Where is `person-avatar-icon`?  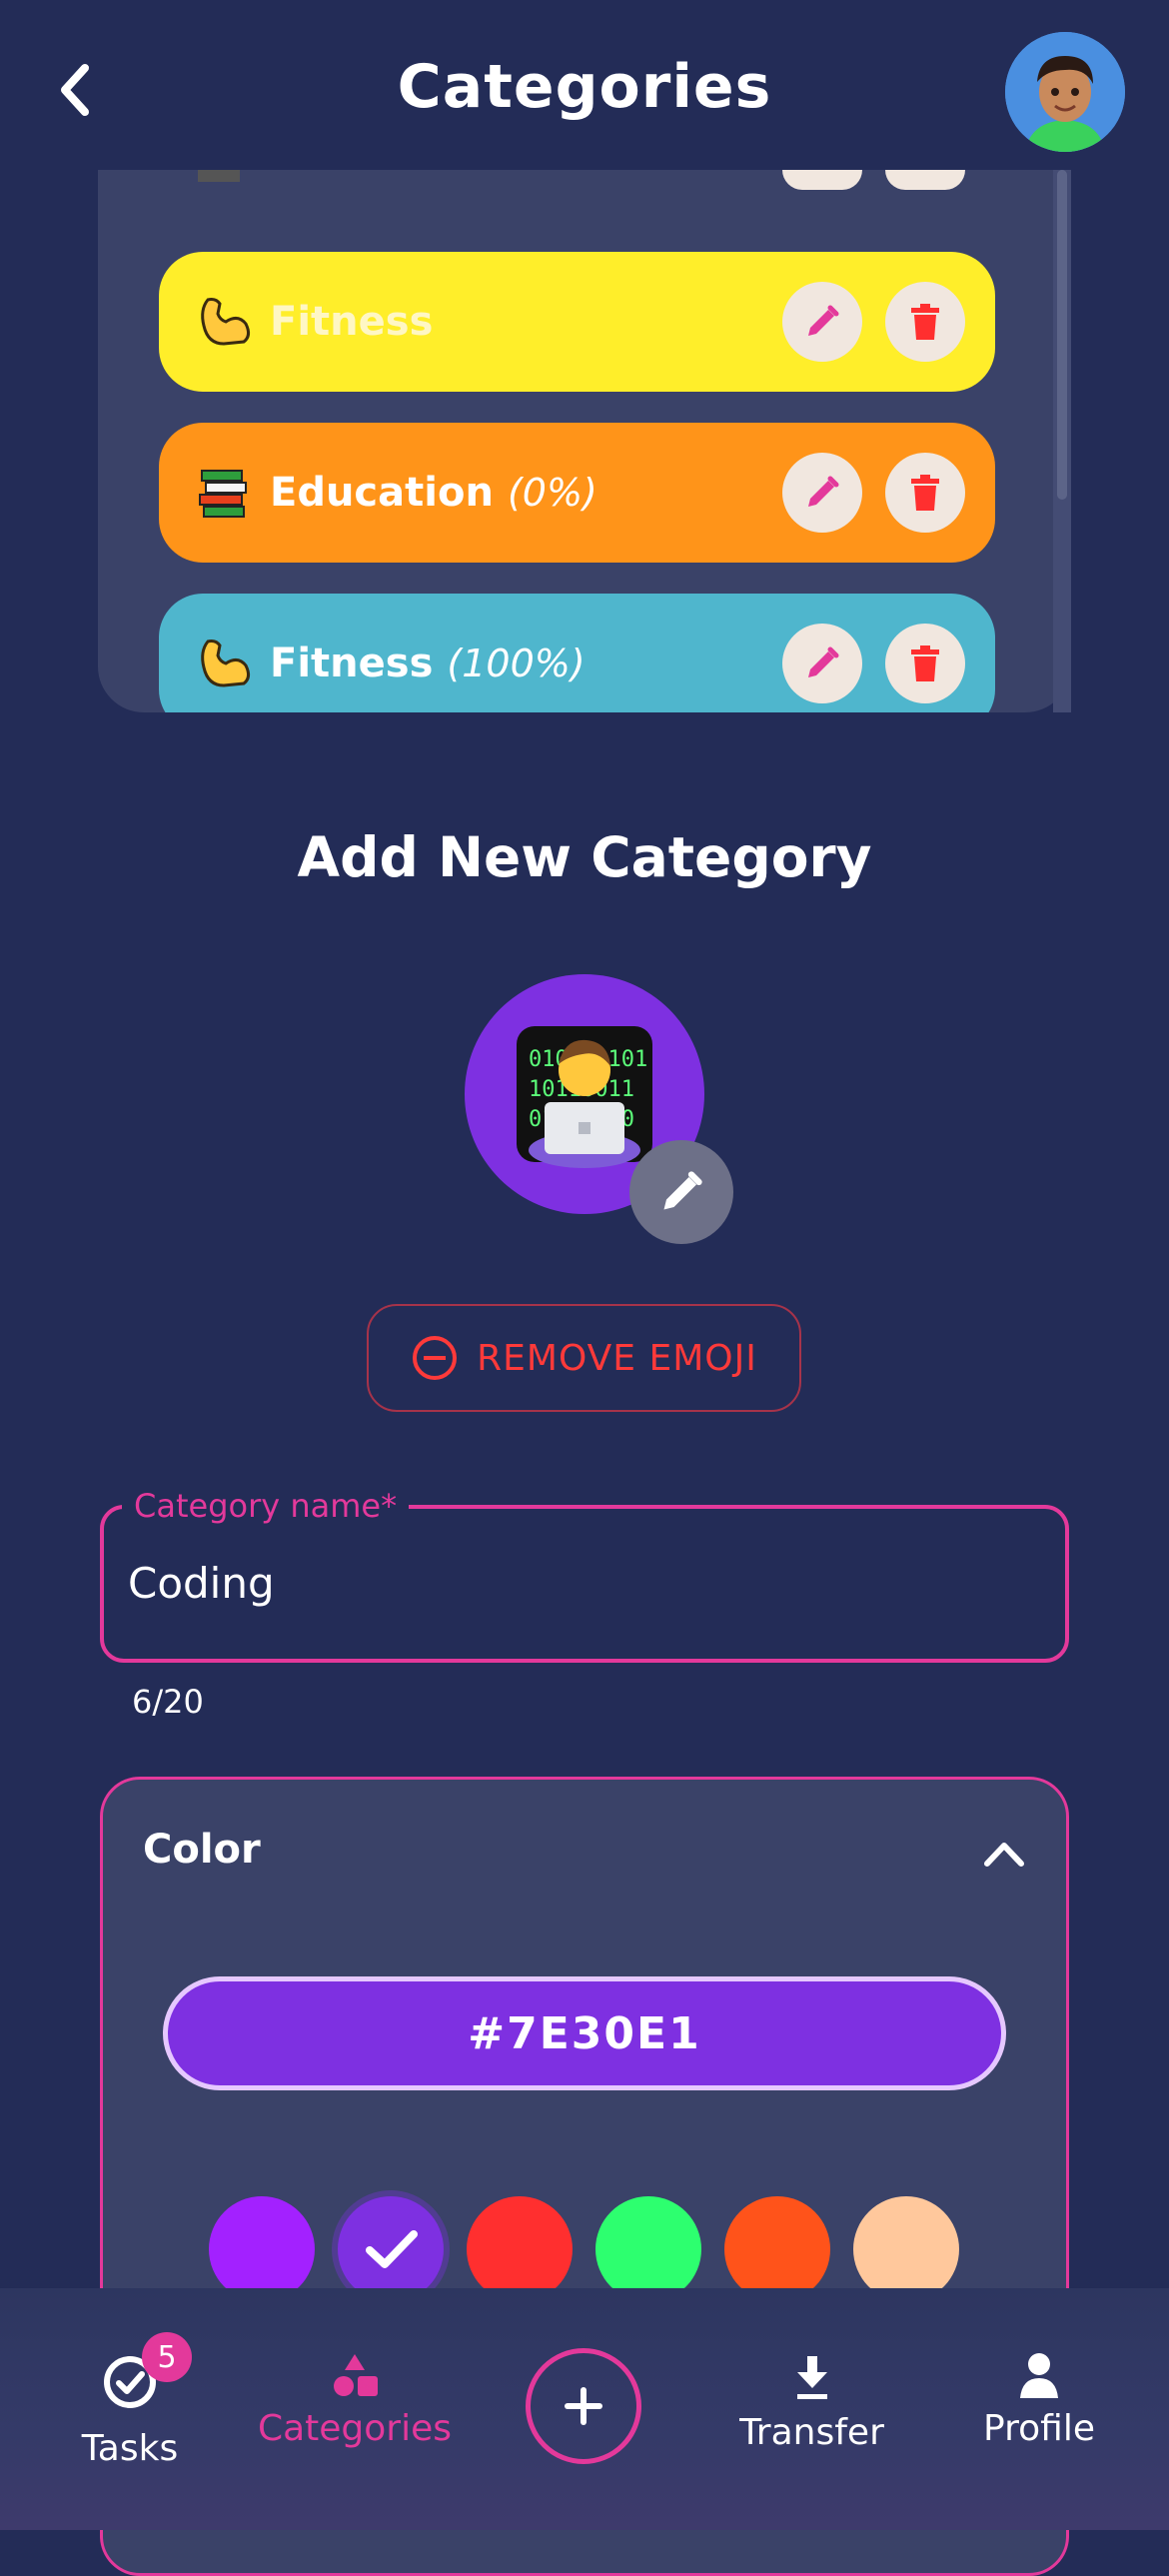 person-avatar-icon is located at coordinates (1065, 92).